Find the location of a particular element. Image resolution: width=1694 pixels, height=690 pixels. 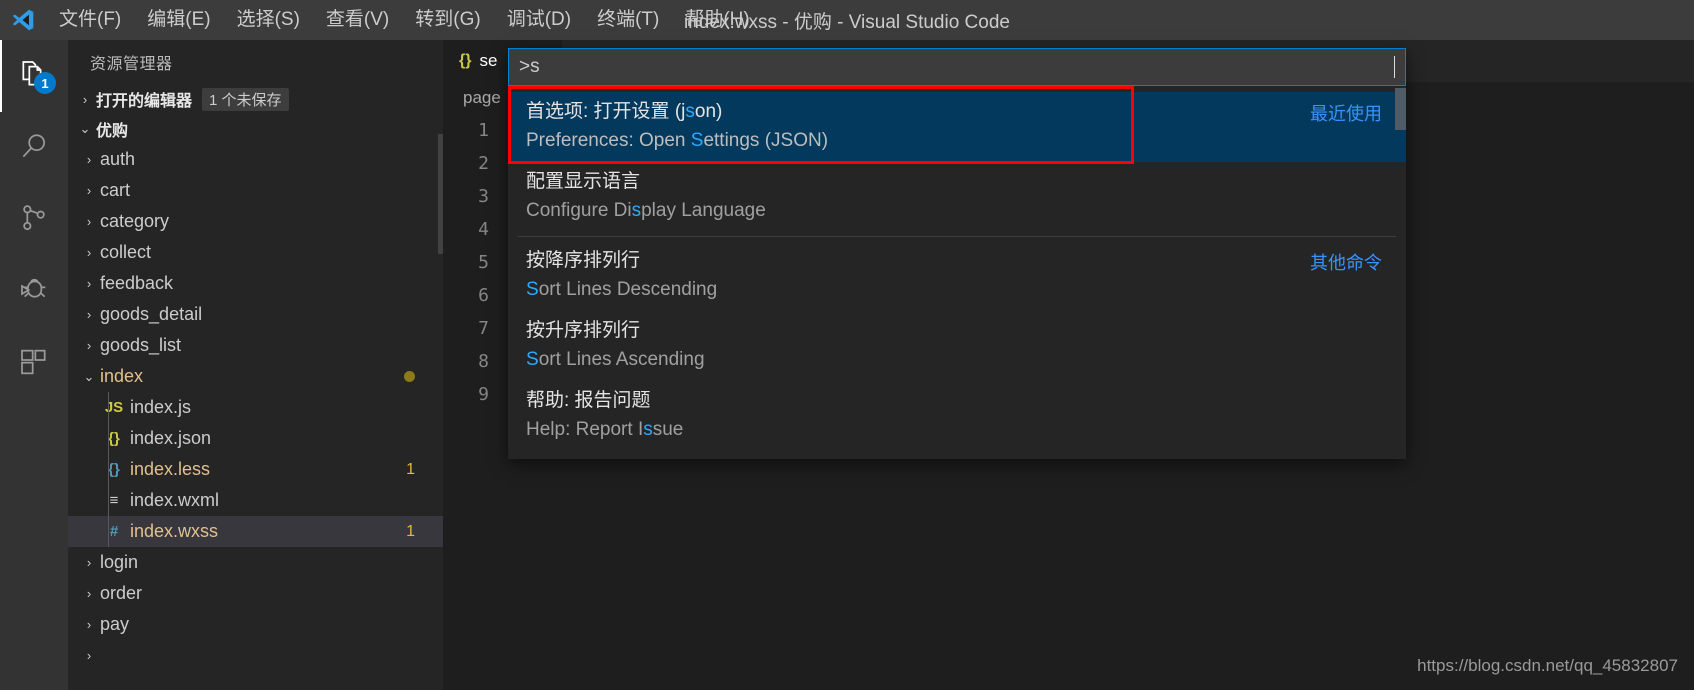

palette-item: 帮助: 报告问题 Help: Report Issue is located at coordinates (957, 416).